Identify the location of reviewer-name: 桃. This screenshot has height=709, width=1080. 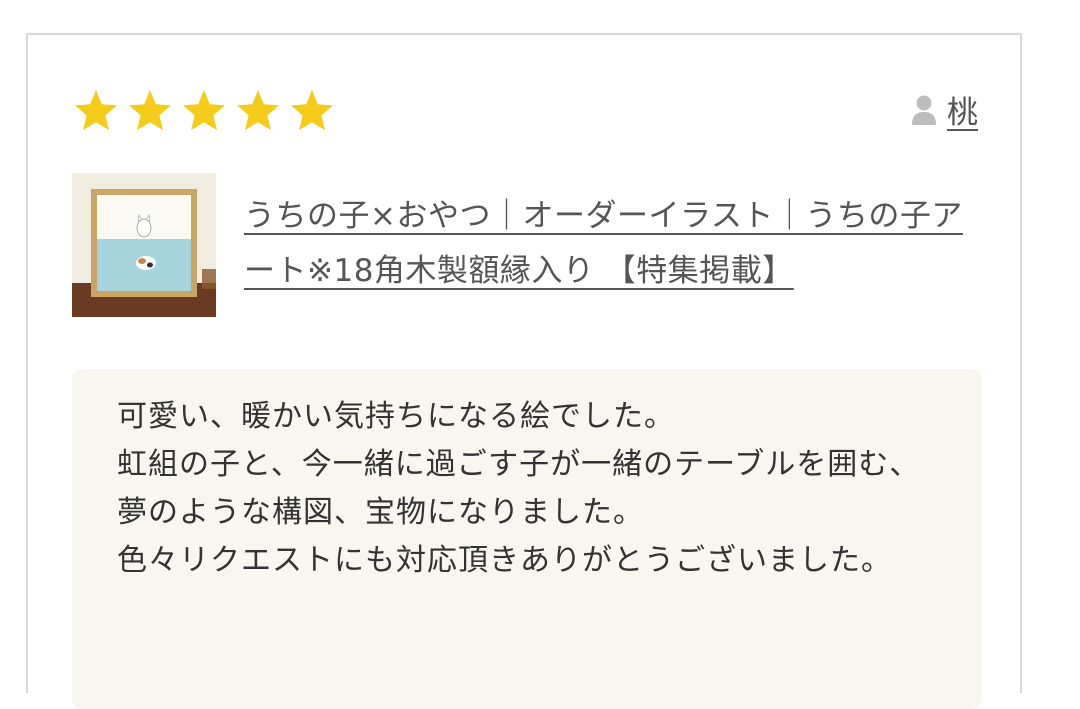
(962, 109).